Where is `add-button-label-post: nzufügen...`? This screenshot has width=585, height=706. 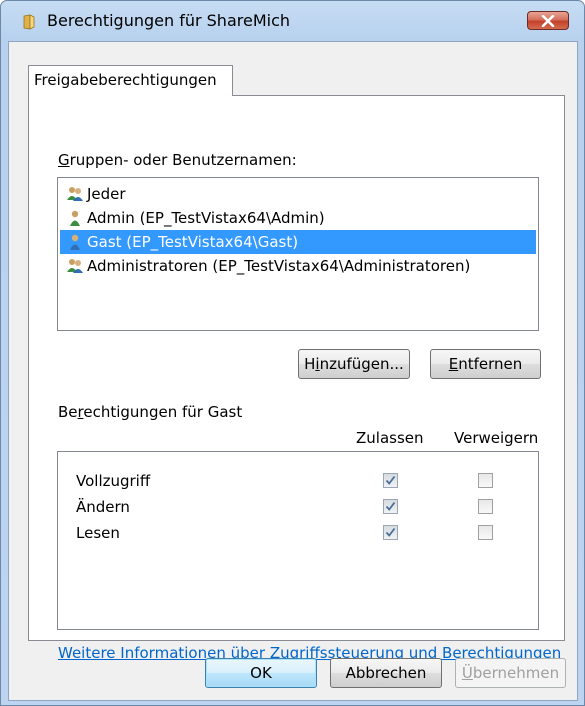
add-button-label-post: nzufügen... is located at coordinates (361, 364).